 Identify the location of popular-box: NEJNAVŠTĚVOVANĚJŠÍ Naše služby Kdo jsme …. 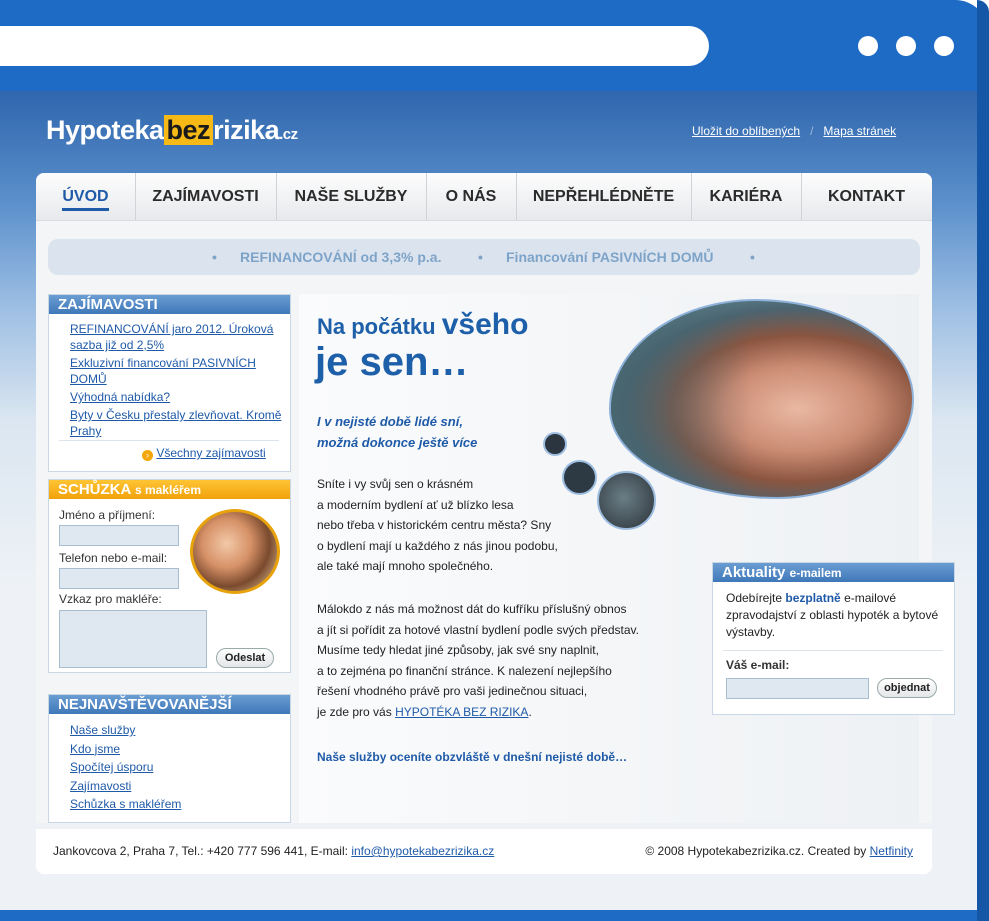
(169, 758).